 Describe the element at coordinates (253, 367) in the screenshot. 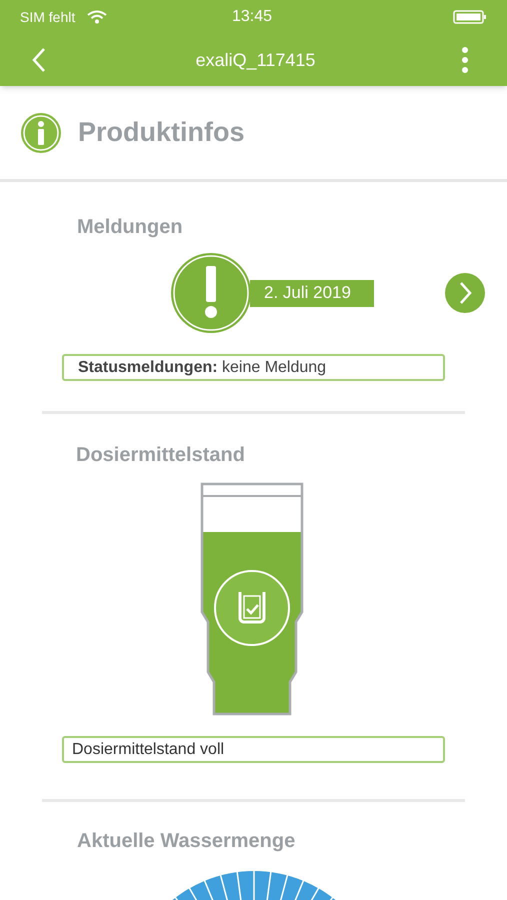

I see `status-message-field: Statusmeldungen: keine Meldung` at that location.